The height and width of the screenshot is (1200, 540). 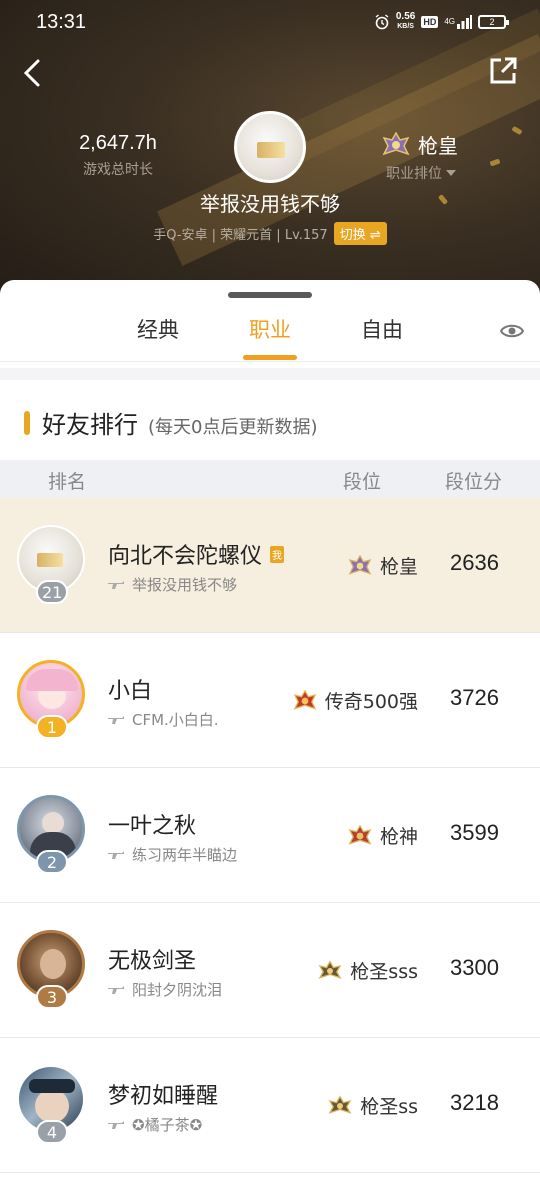 I want to click on tab-indicator, so click(x=270, y=357).